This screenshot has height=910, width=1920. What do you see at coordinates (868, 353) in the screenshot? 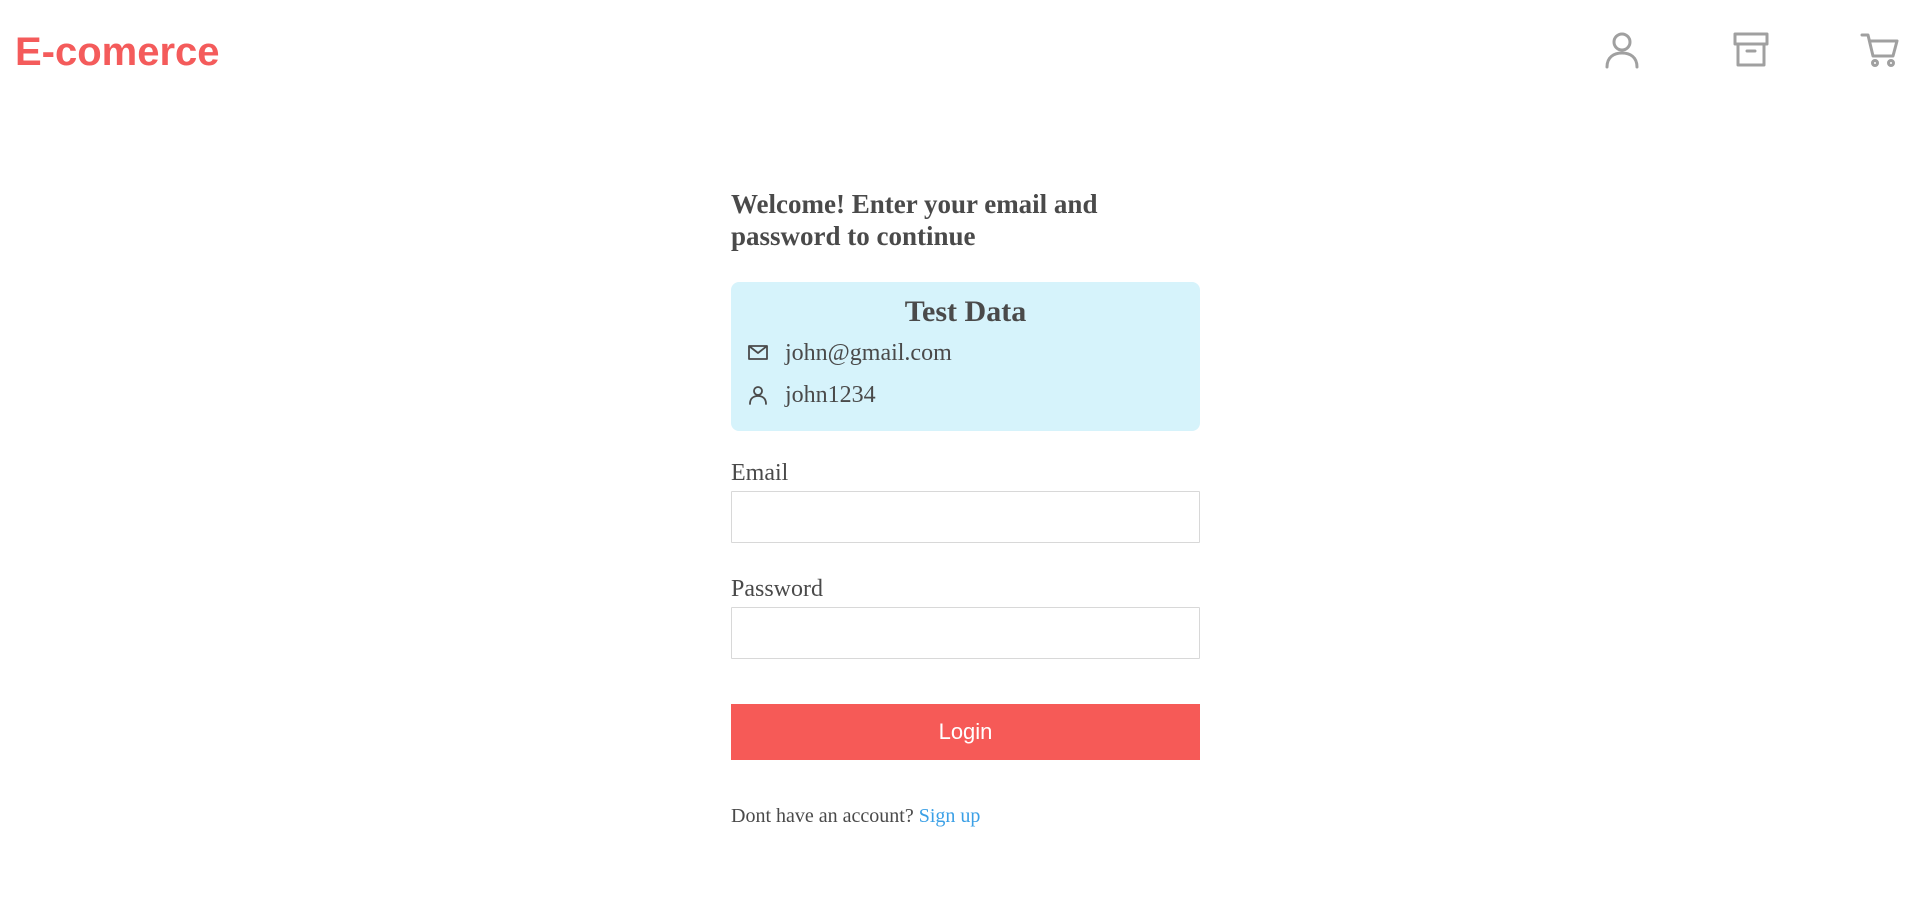
I see `test-email-value: john@gmail.com` at bounding box center [868, 353].